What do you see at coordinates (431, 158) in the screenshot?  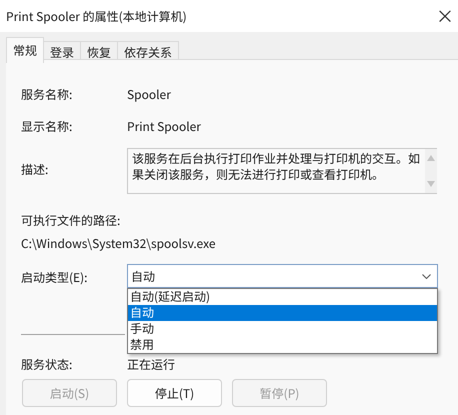 I see `scroll-up-arrow-icon` at bounding box center [431, 158].